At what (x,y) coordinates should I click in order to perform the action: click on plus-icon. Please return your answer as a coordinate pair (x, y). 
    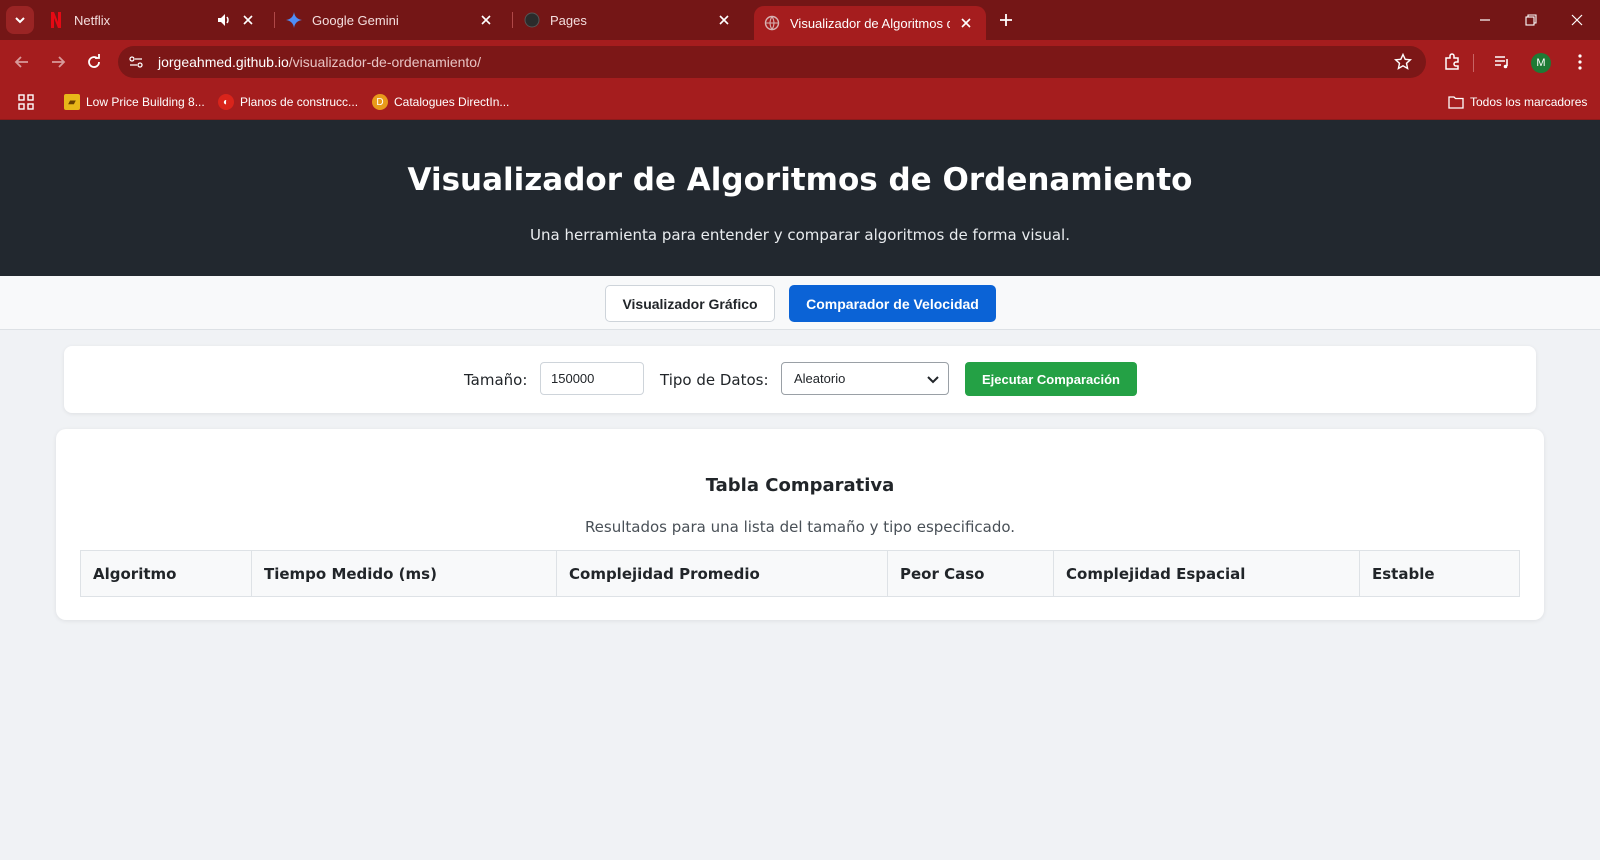
    Looking at the image, I should click on (1006, 20).